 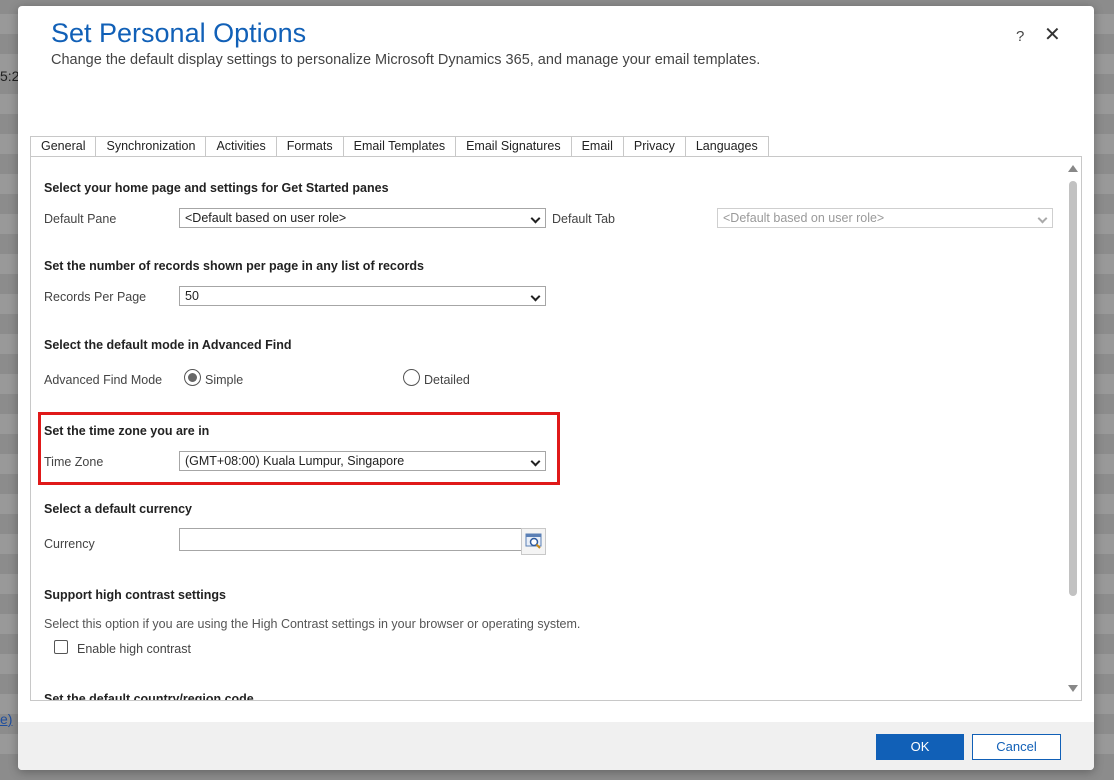 What do you see at coordinates (362, 296) in the screenshot?
I see `records-per-page-select: 50` at bounding box center [362, 296].